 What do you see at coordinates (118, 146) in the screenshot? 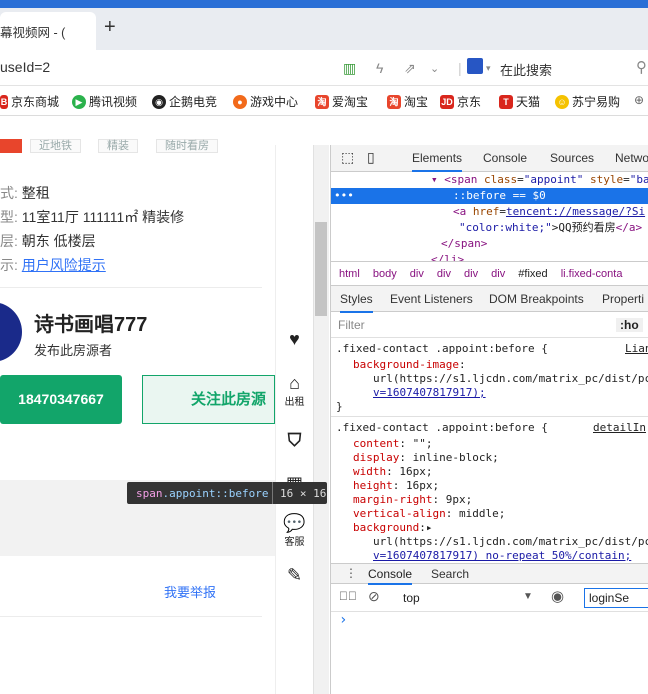
I see `tag-chip: 精装` at bounding box center [118, 146].